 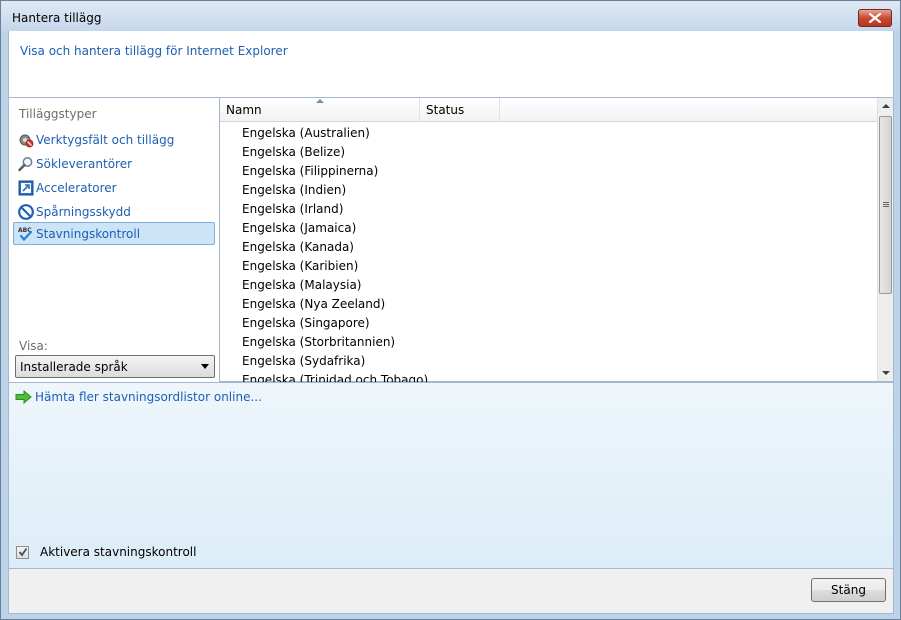 I want to click on scroll-up-icon, so click(x=886, y=106).